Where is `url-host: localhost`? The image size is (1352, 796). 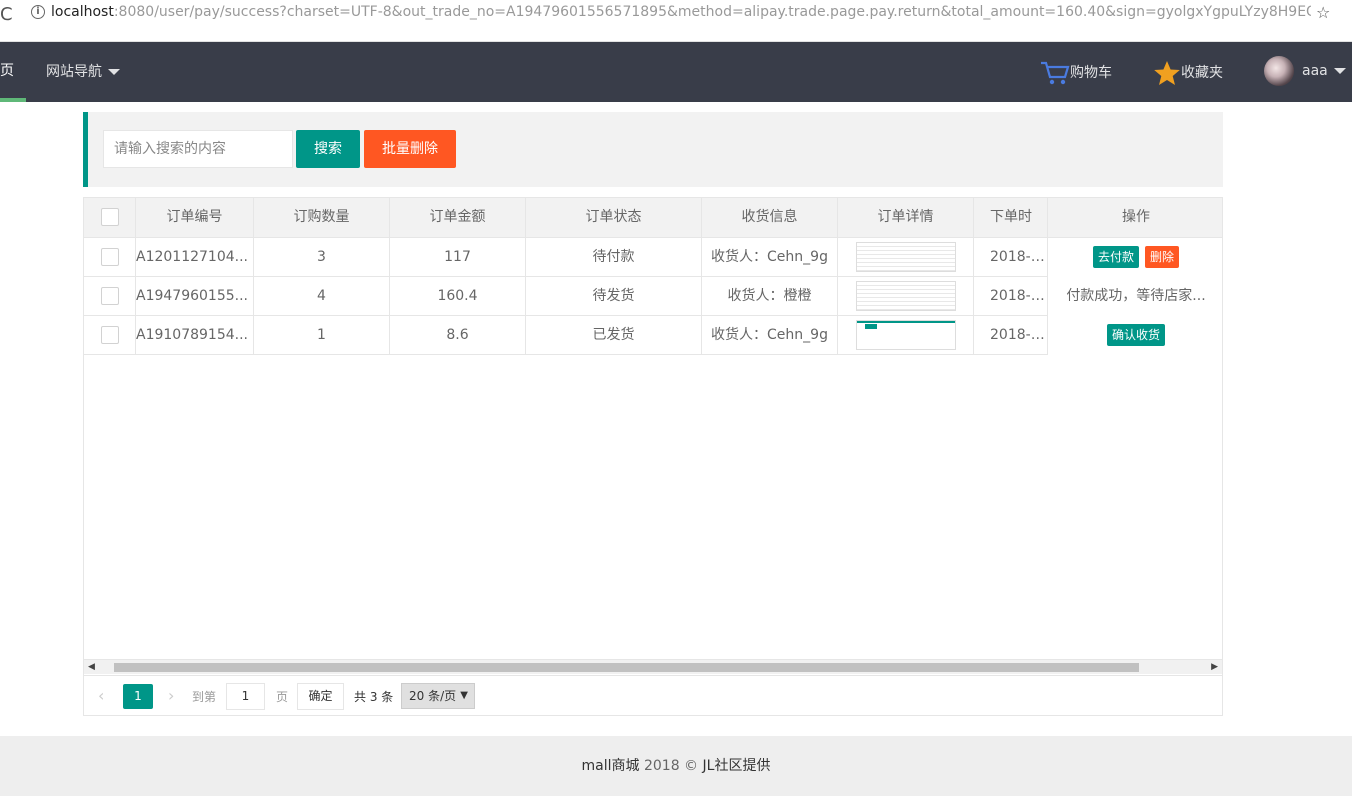 url-host: localhost is located at coordinates (82, 12).